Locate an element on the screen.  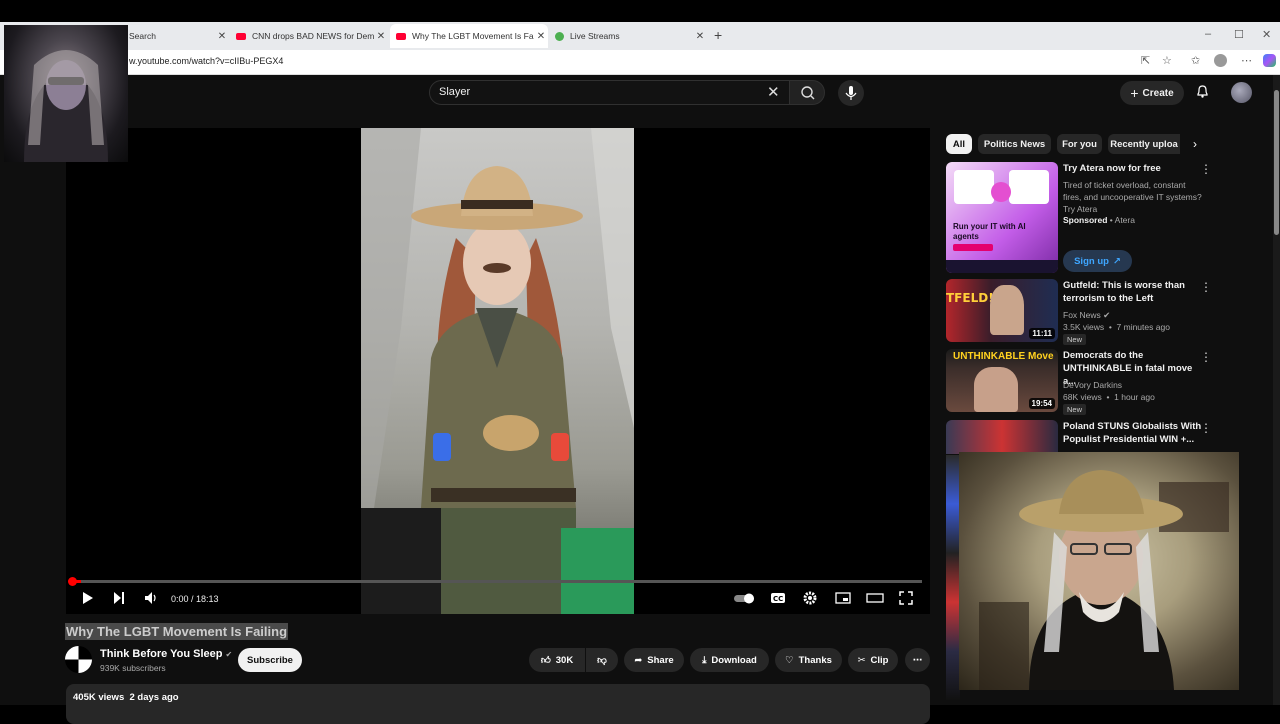
tab-cnn: CNN drops BAD NEWS for Democ ✕ is located at coordinates (309, 36).